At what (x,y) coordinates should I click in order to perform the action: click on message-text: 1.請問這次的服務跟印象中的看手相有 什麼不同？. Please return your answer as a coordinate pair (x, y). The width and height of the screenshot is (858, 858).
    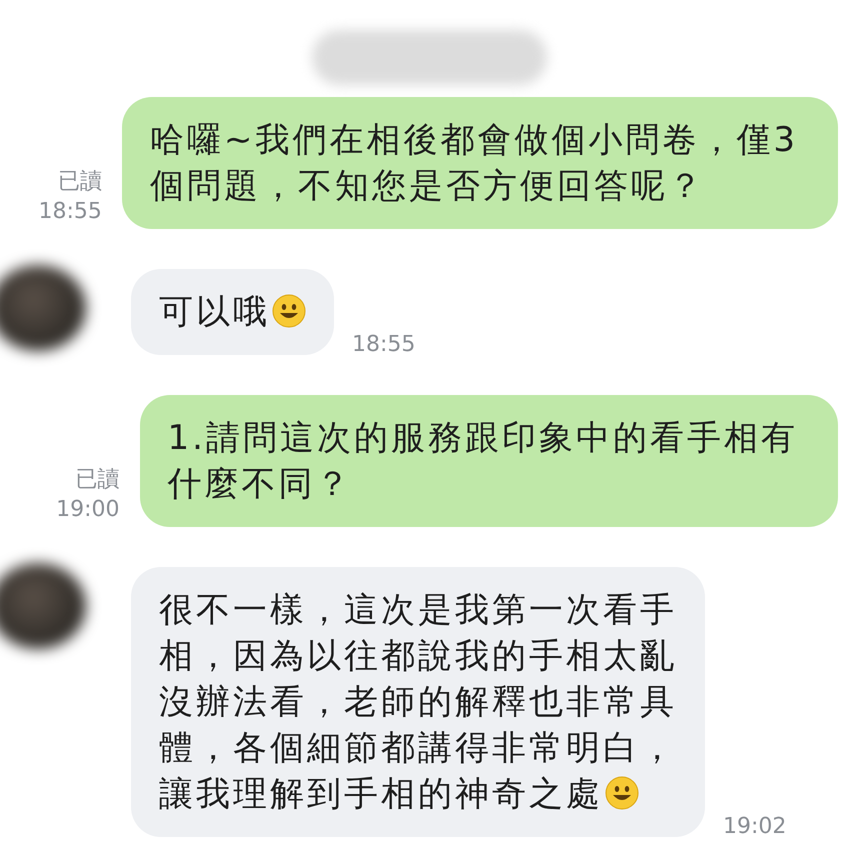
    Looking at the image, I should click on (483, 461).